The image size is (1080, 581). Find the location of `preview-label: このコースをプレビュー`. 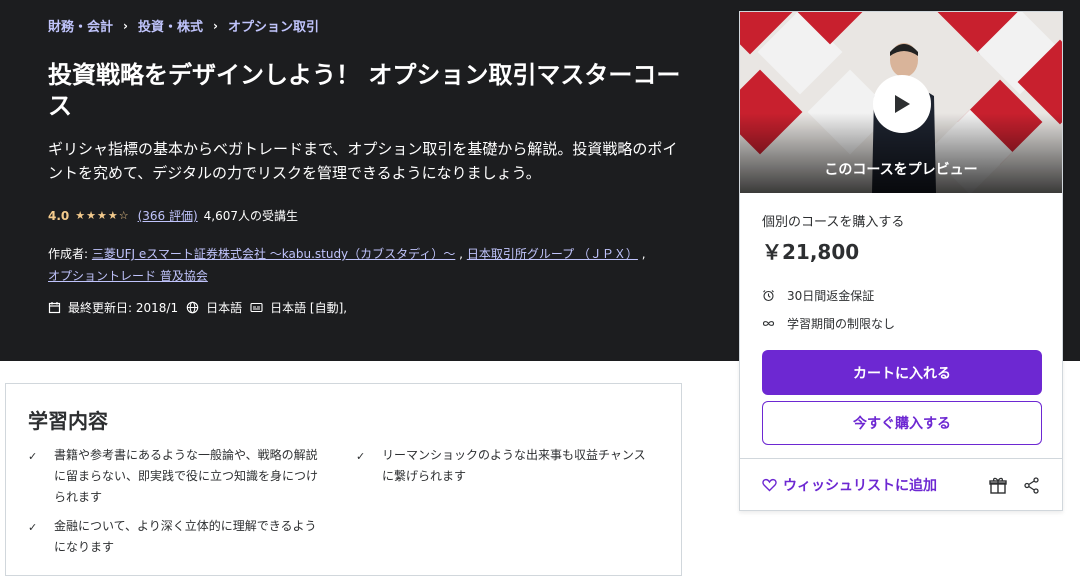

preview-label: このコースをプレビュー is located at coordinates (901, 170).